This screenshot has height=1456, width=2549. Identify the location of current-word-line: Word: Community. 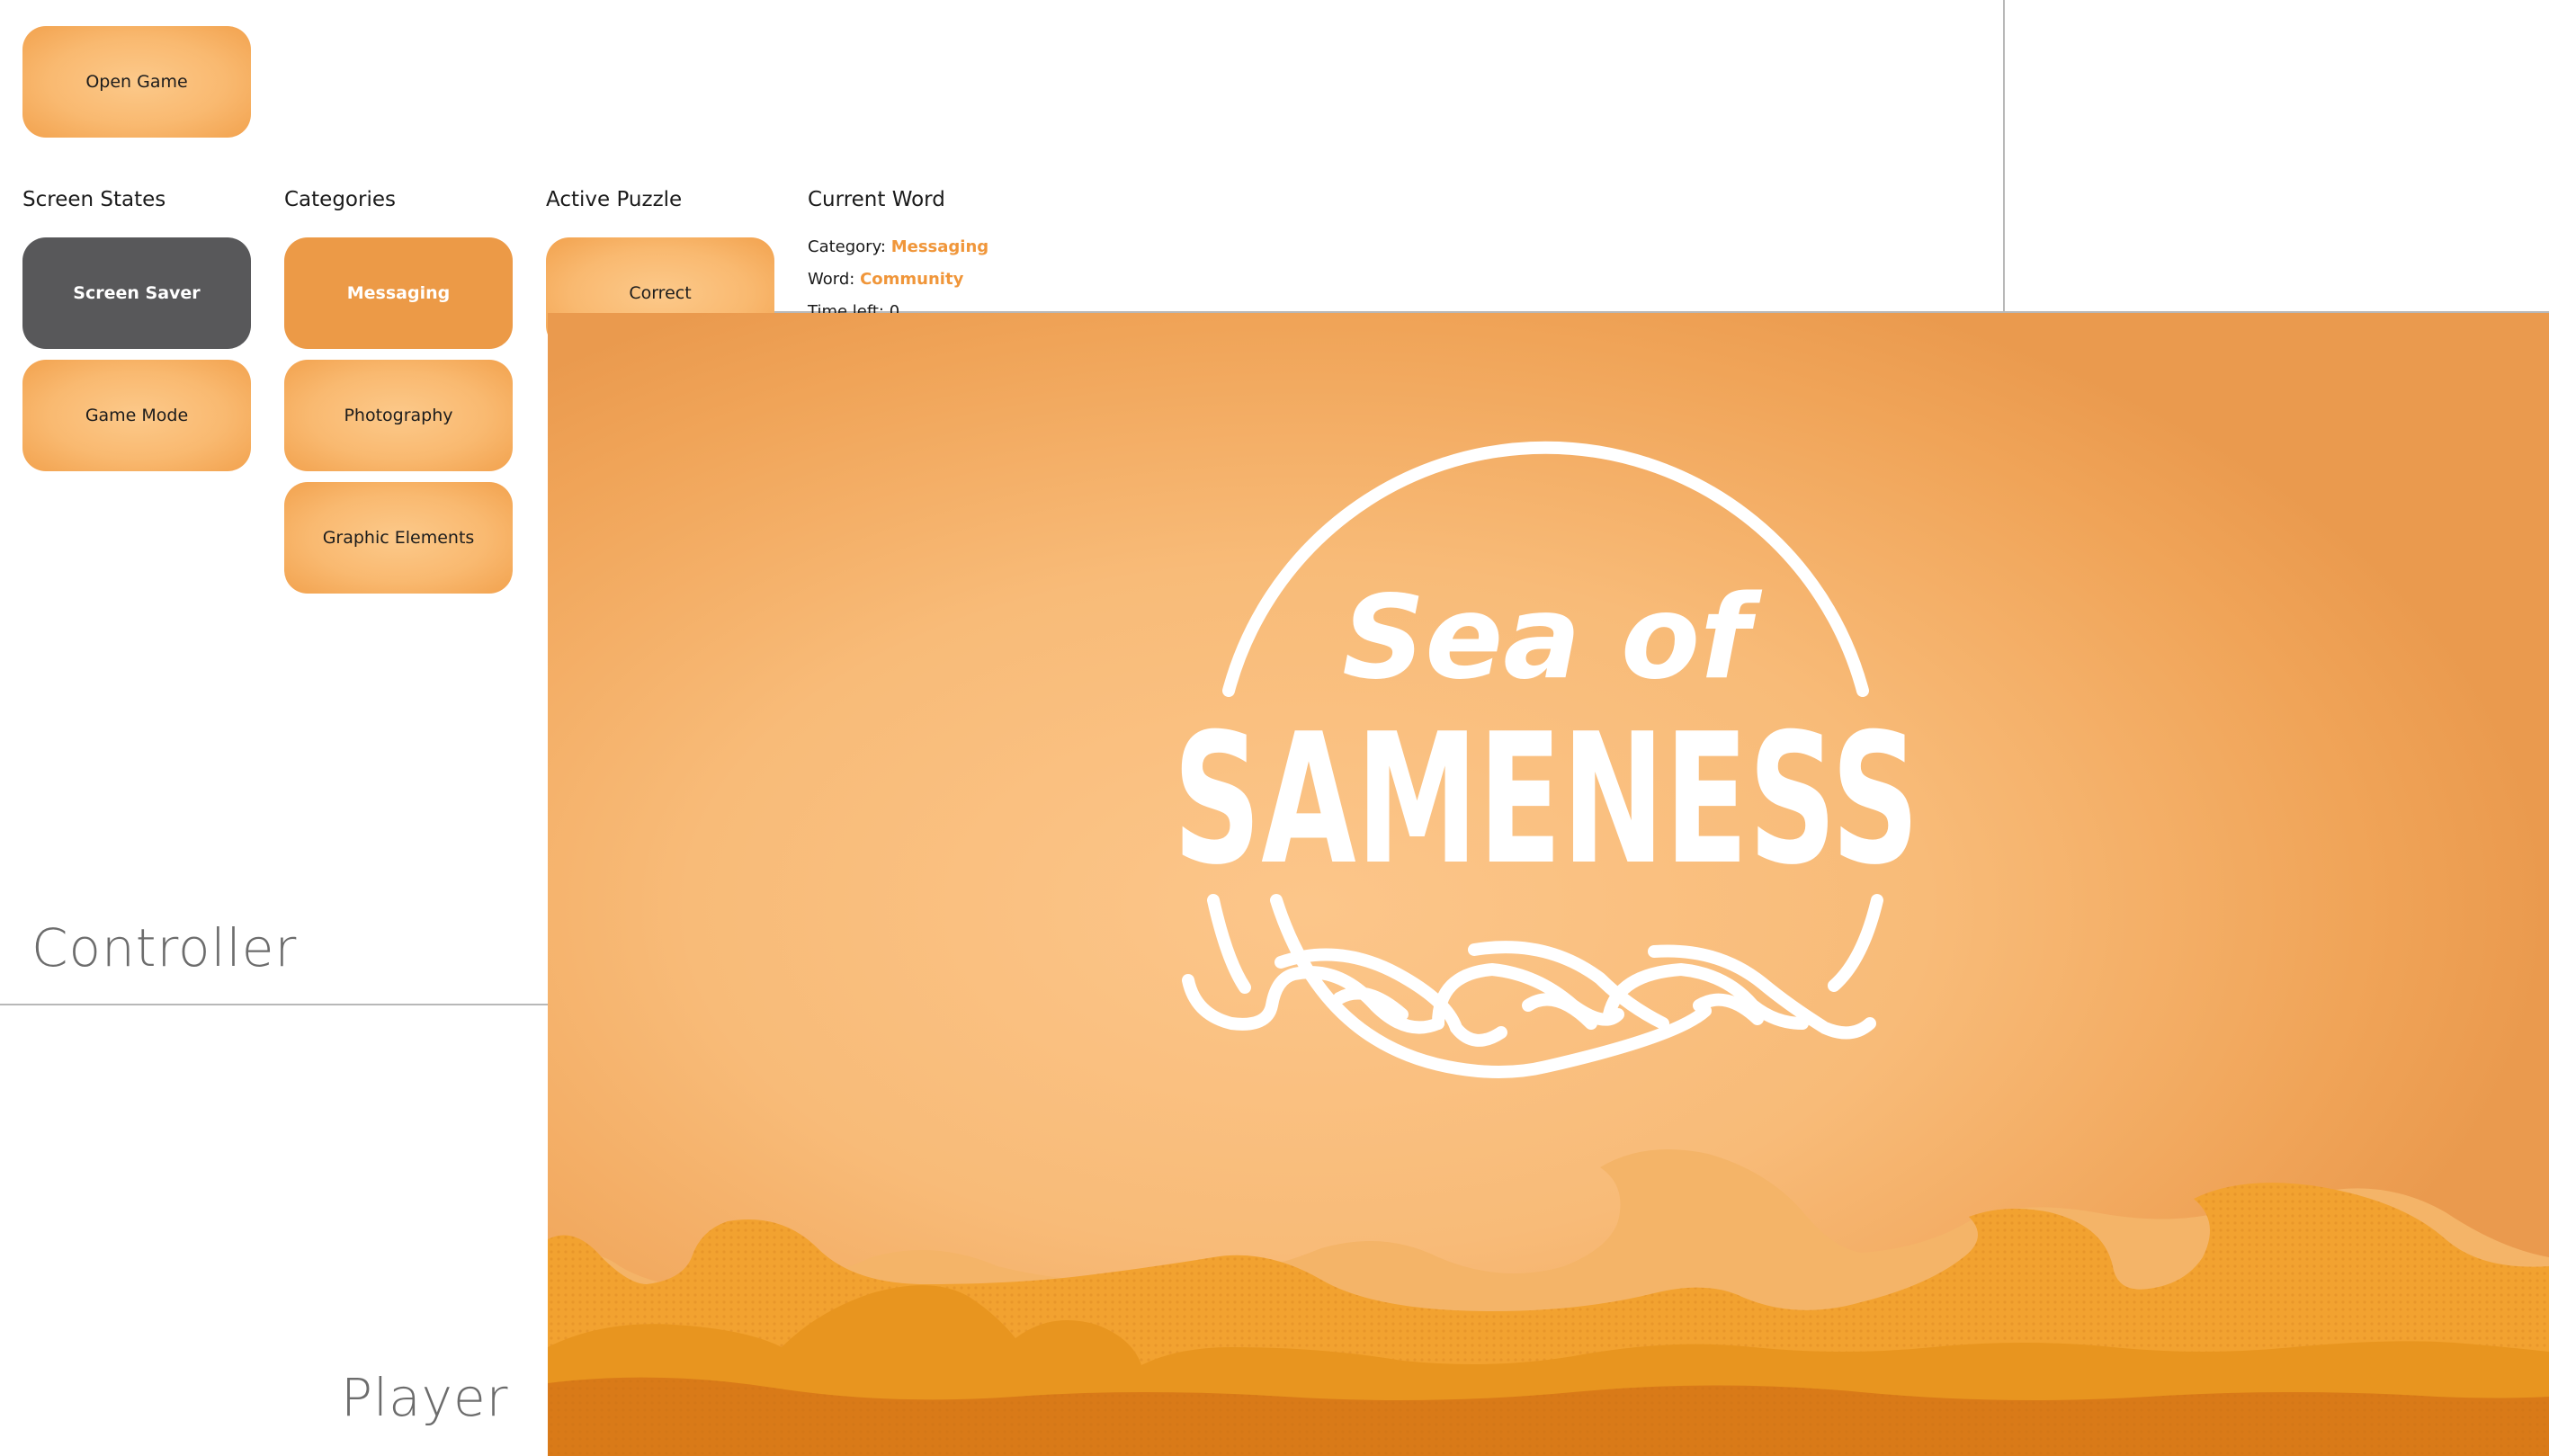
(885, 280).